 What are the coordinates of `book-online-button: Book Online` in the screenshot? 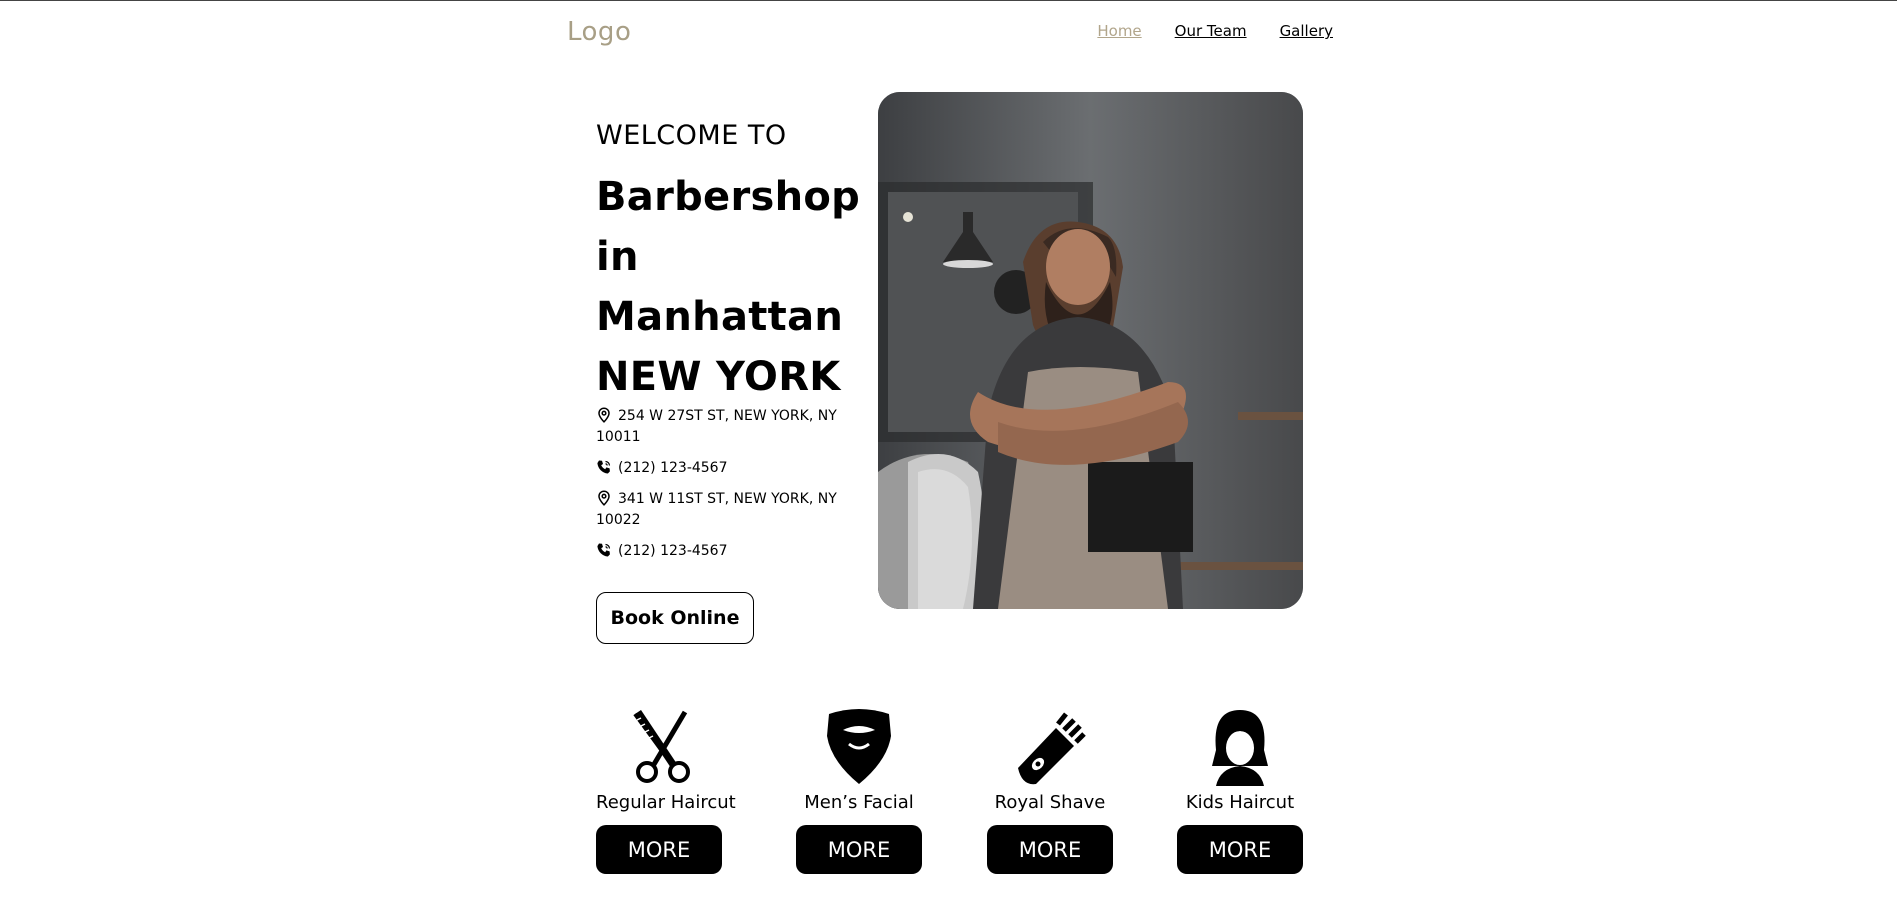 It's located at (675, 618).